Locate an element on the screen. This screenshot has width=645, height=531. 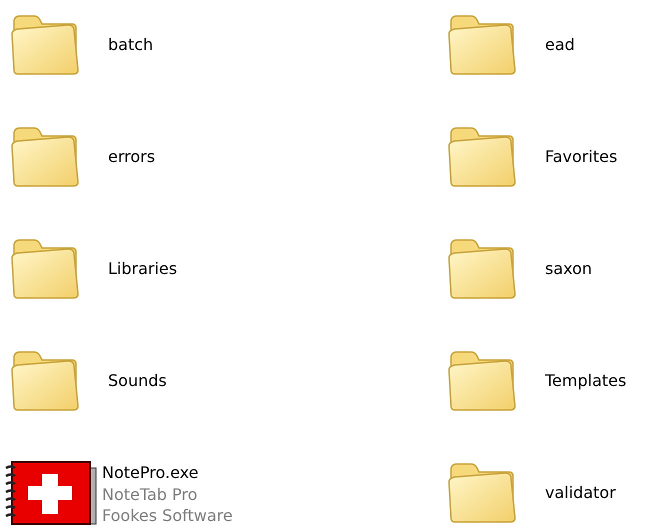
folder-name: Sounds is located at coordinates (137, 381).